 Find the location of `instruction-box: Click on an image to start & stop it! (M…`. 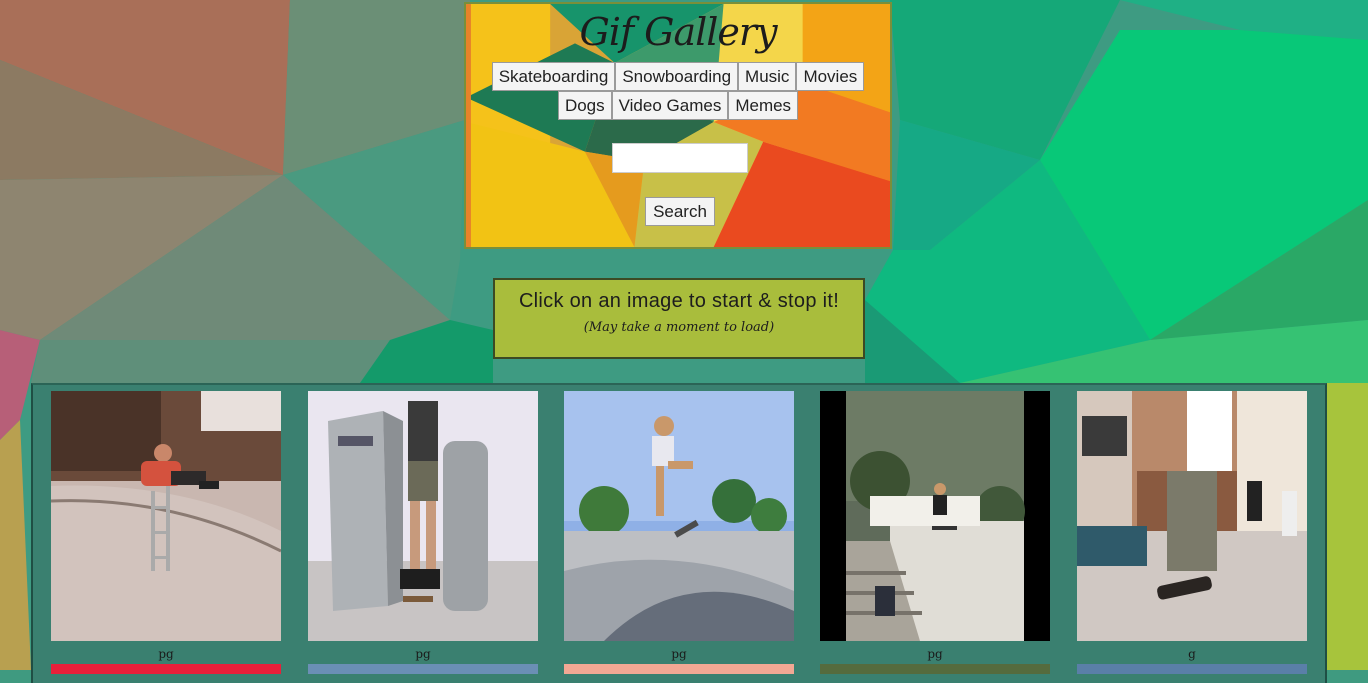

instruction-box: Click on an image to start & stop it! (M… is located at coordinates (679, 318).